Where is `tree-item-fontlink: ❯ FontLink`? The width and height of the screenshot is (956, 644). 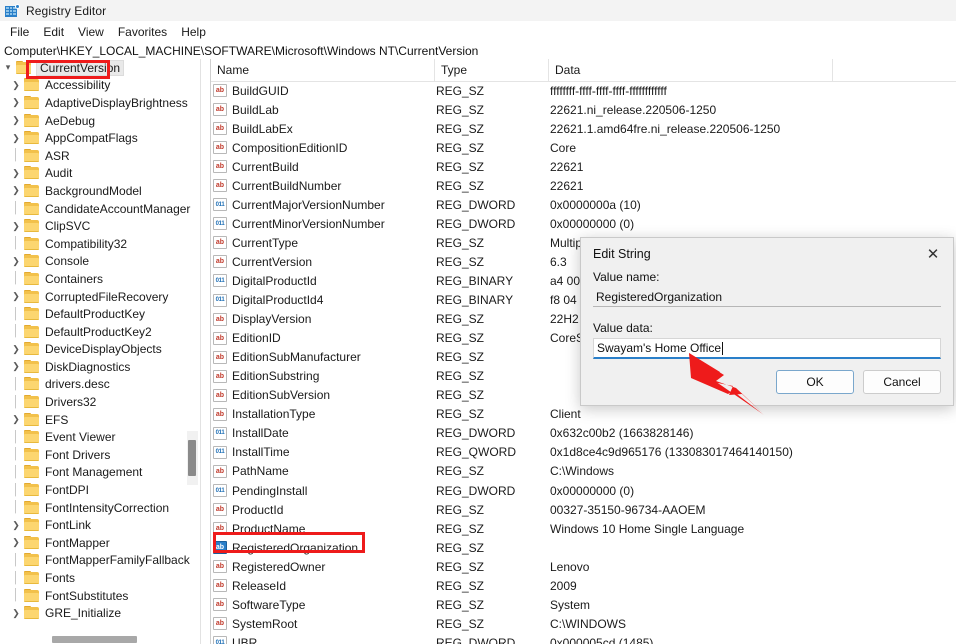
tree-item-fontlink: ❯ FontLink is located at coordinates (100, 525).